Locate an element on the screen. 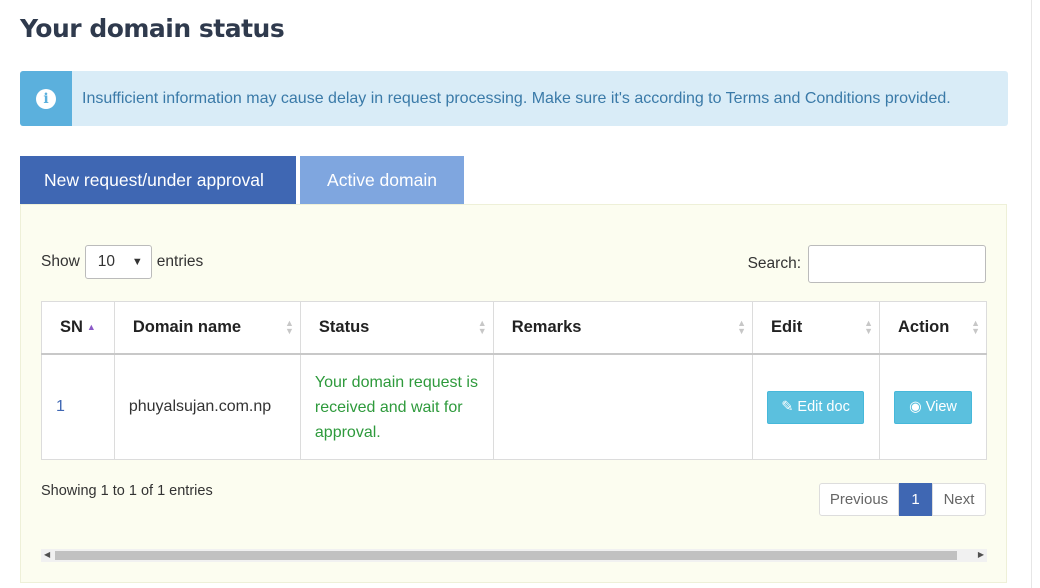 The image size is (1040, 588). tab-bar: New request/under approval Active domain is located at coordinates (242, 180).